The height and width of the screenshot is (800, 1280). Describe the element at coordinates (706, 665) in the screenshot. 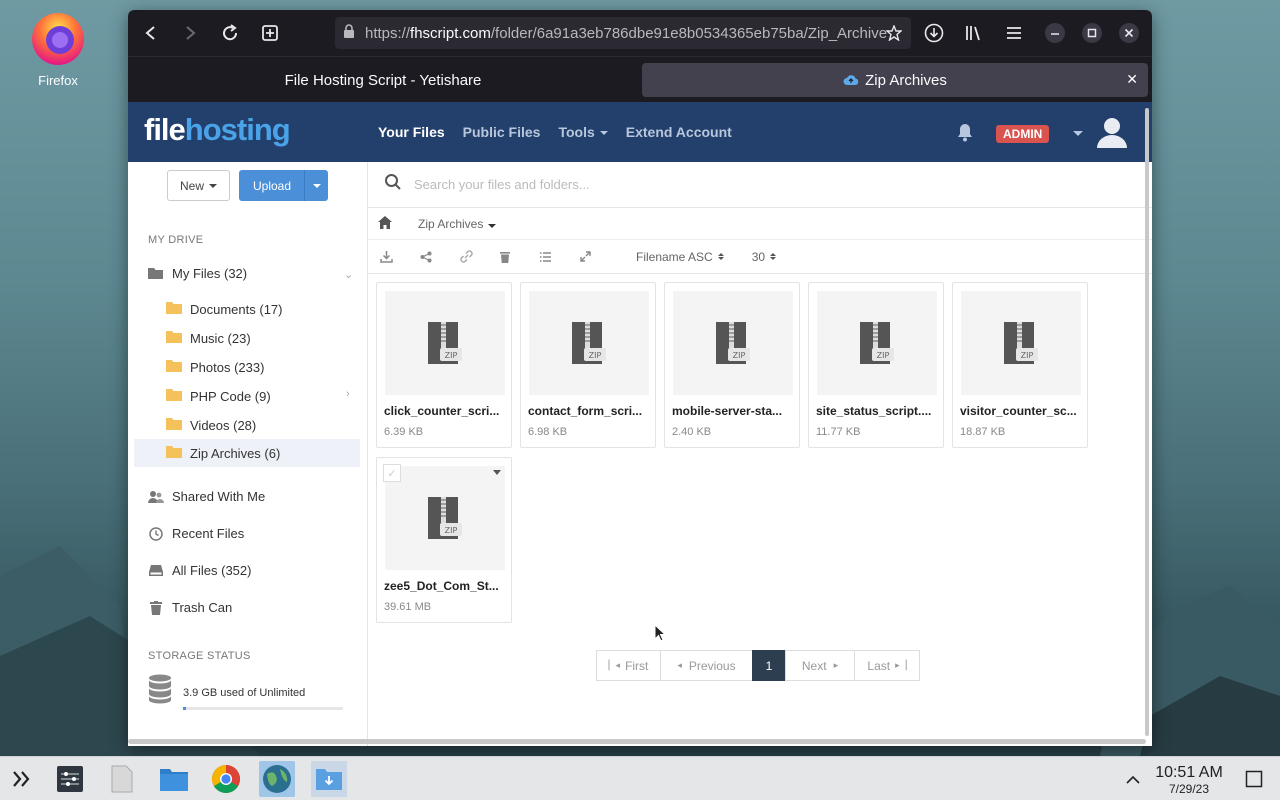

I see `pager-previous: ◂ Previous` at that location.